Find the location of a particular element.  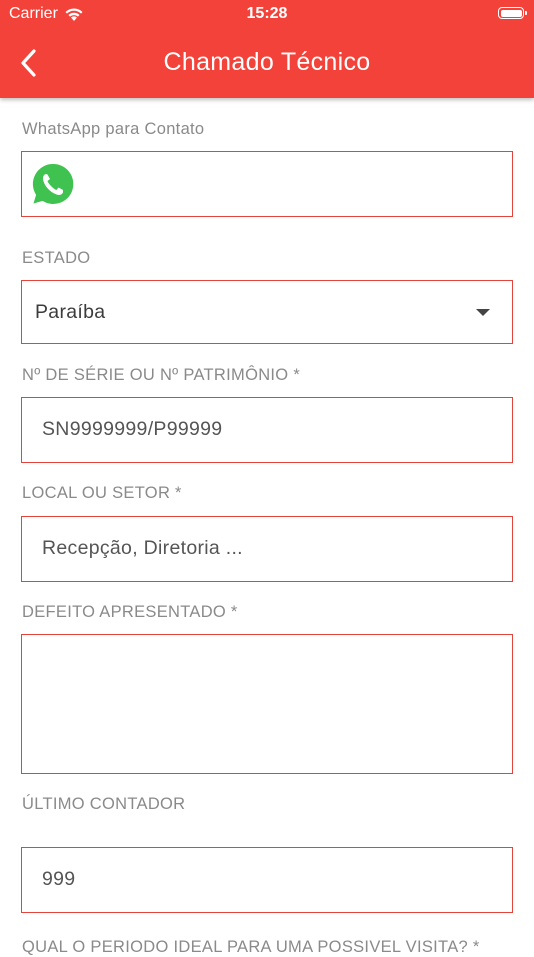

dropdown-caret-icon is located at coordinates (483, 312).